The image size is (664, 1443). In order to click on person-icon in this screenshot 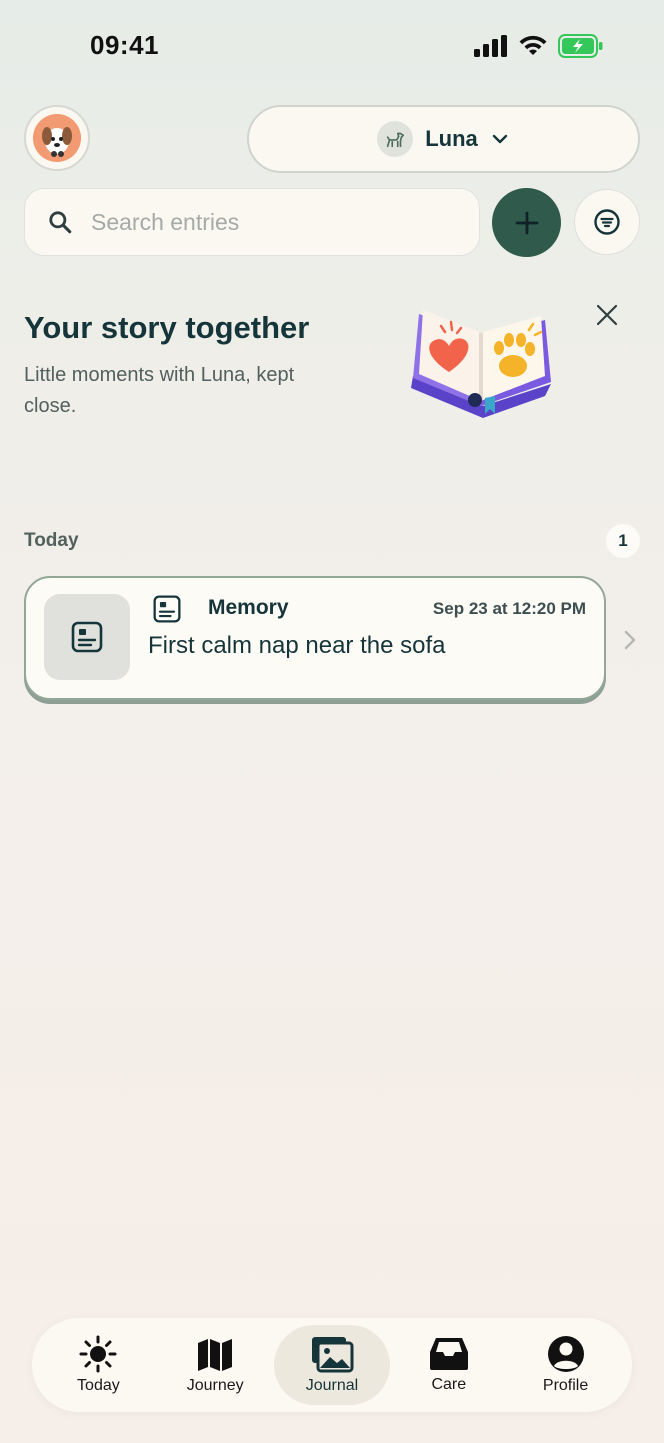, I will do `click(565, 1354)`.